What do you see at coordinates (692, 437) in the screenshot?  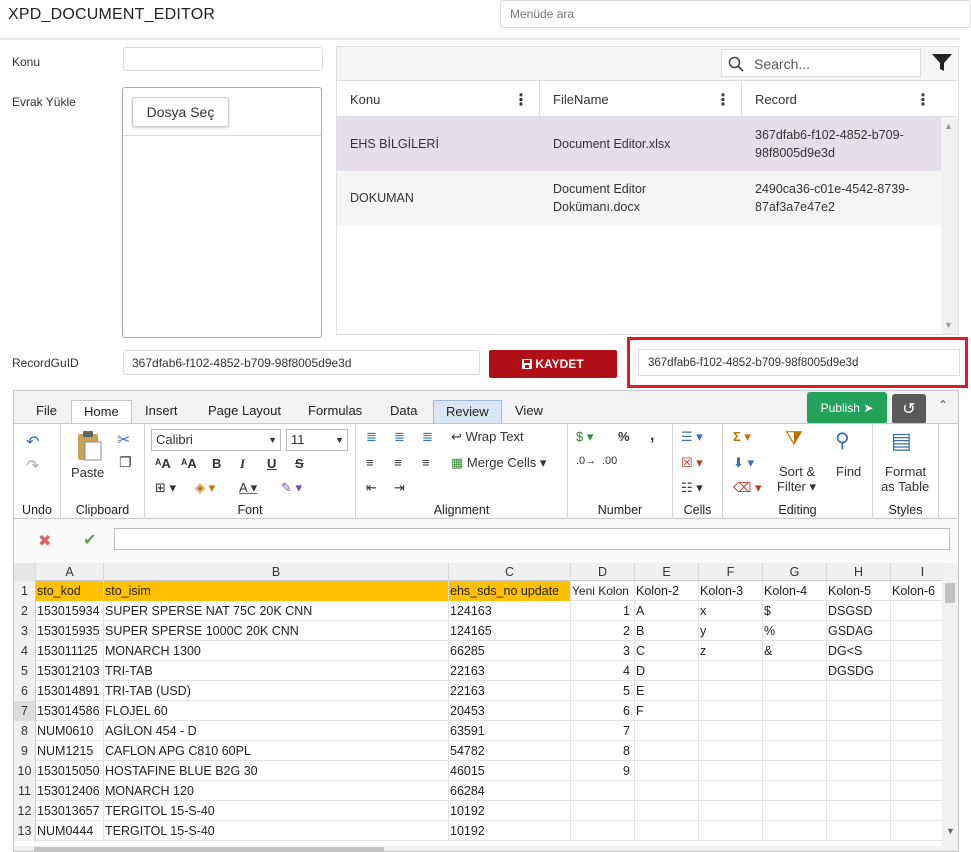 I see `insert-cells-icon: ☰ ▾` at bounding box center [692, 437].